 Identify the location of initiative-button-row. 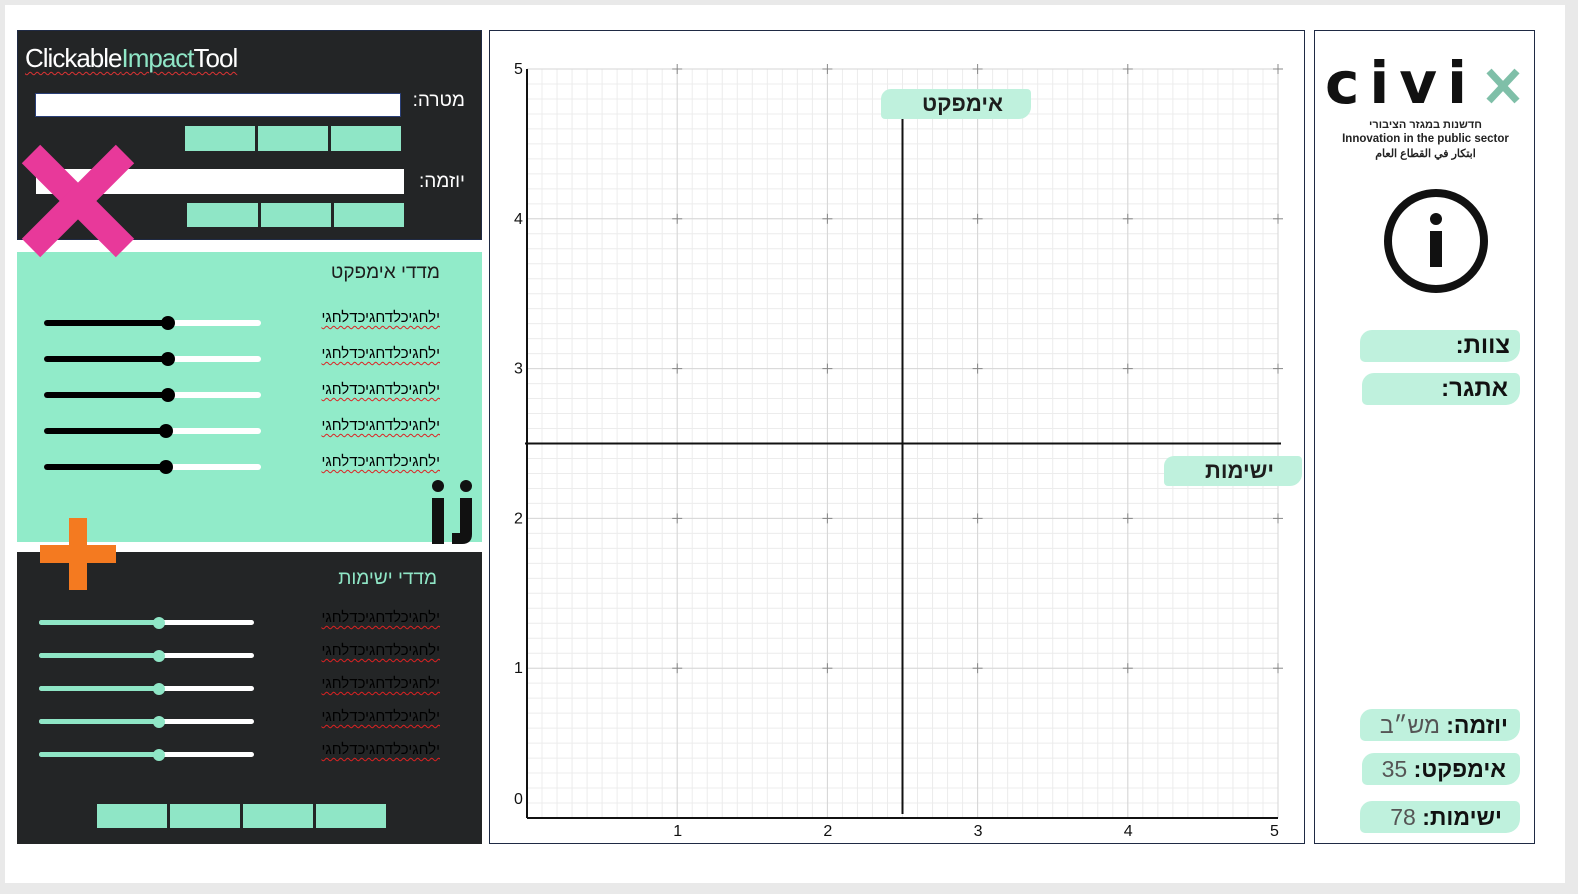
(295, 215).